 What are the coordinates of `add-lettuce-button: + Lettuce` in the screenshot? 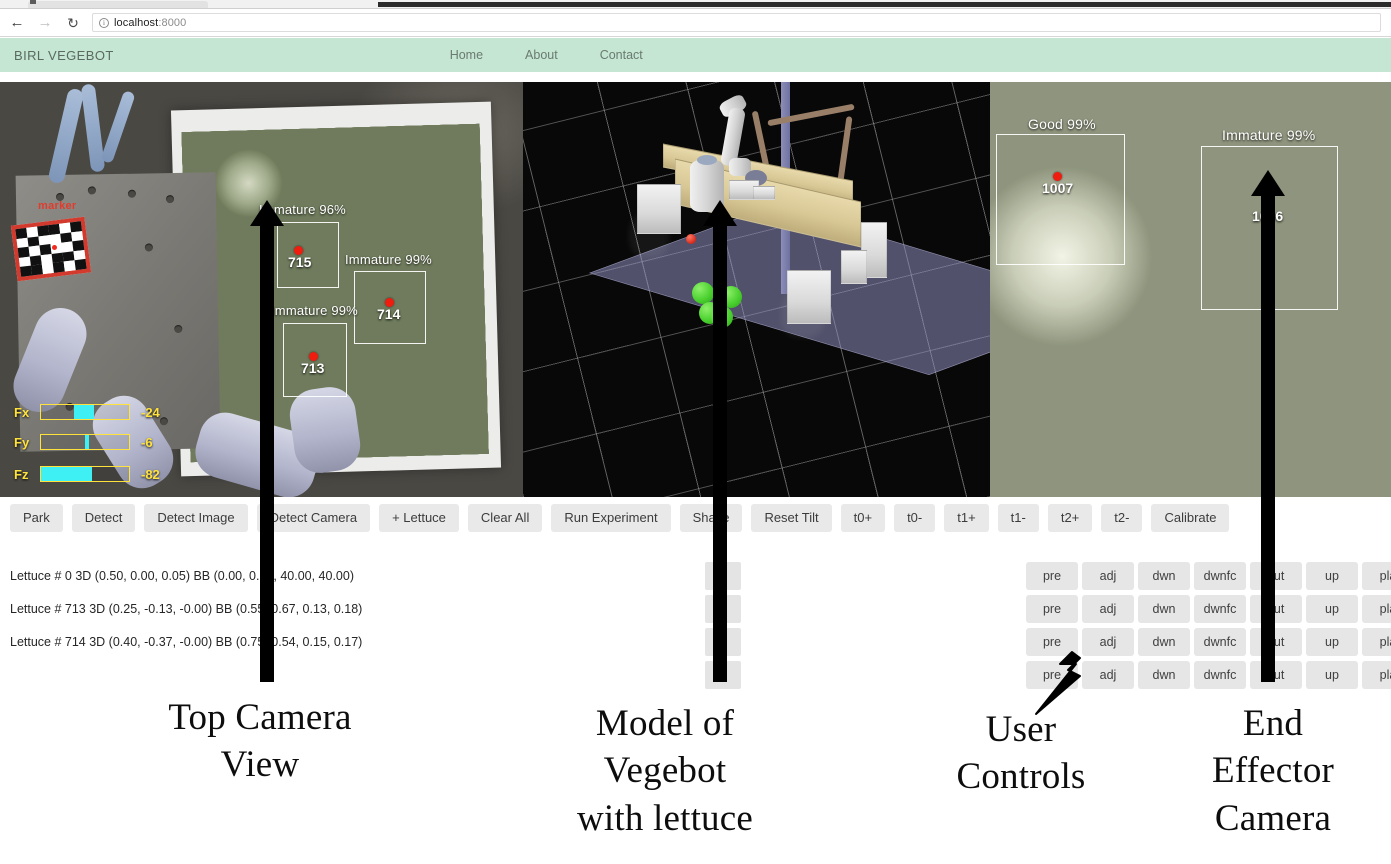 It's located at (419, 518).